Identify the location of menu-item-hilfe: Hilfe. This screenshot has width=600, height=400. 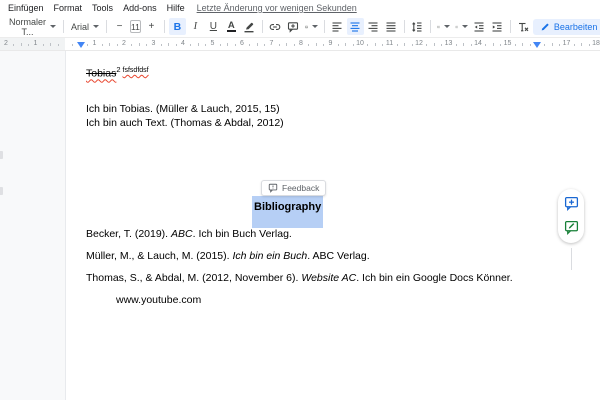
(176, 8).